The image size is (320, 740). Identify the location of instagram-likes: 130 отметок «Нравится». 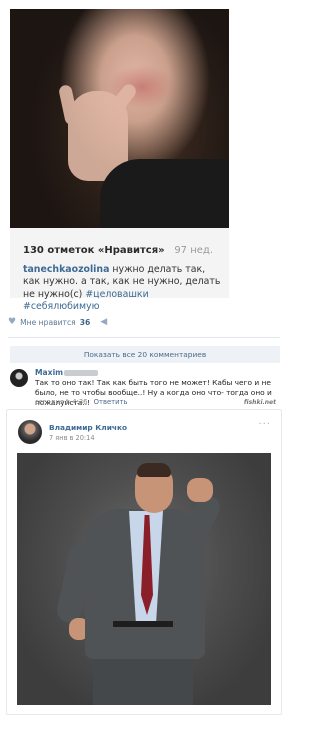
(94, 250).